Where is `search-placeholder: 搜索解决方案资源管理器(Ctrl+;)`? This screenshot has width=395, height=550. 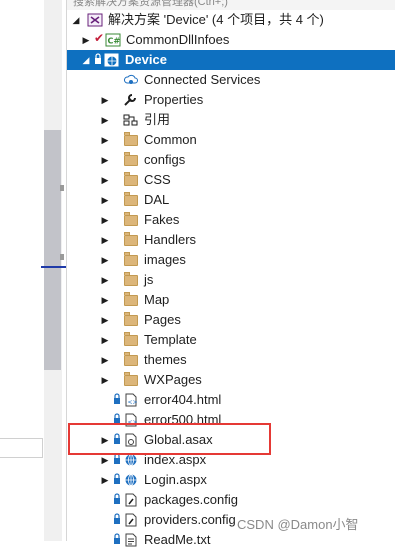
search-placeholder: 搜索解决方案资源管理器(Ctrl+;) is located at coordinates (150, 4).